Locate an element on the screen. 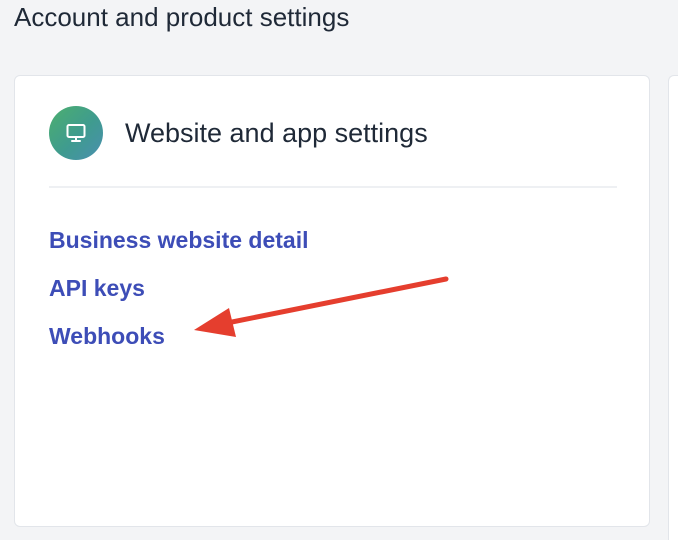 The width and height of the screenshot is (678, 540). api-keys-link: API keys is located at coordinates (178, 288).